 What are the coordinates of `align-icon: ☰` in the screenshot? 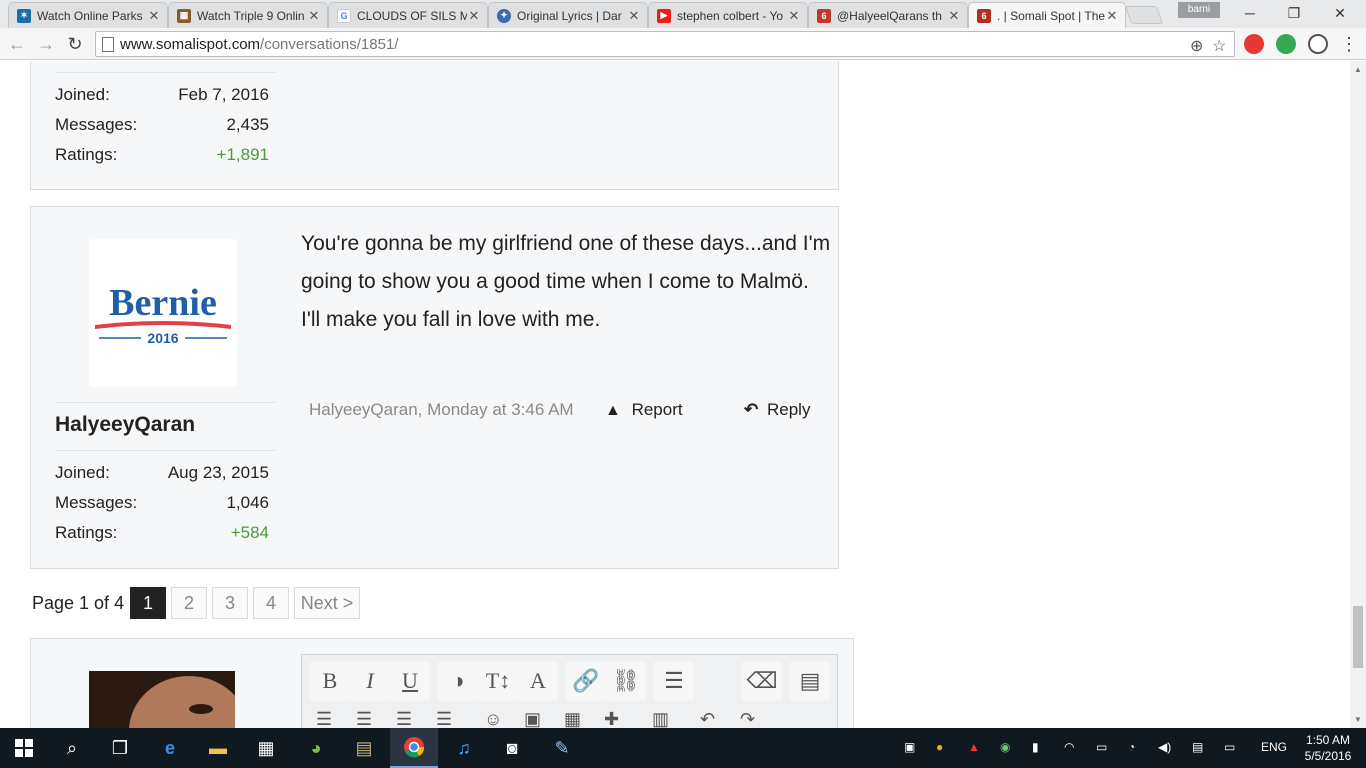 It's located at (674, 681).